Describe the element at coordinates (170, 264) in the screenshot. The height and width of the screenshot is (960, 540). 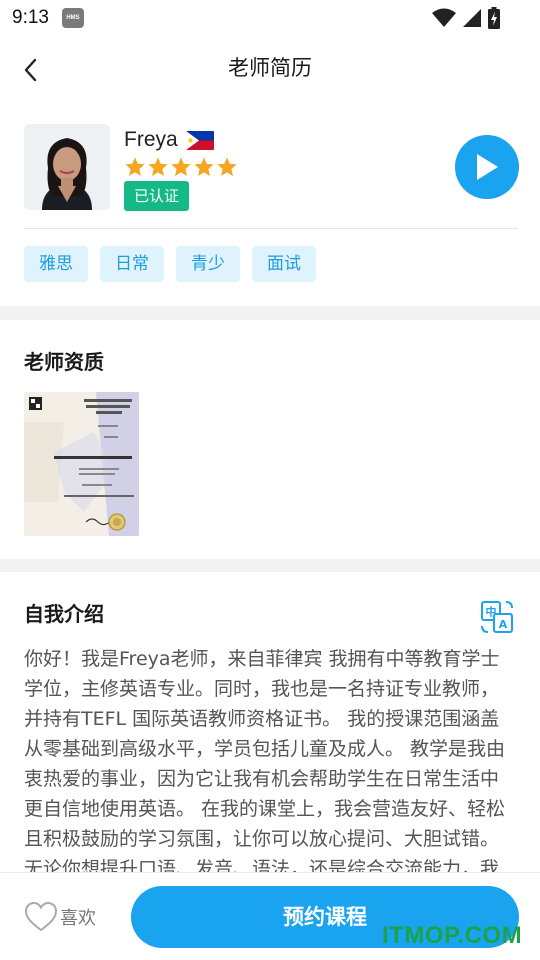
I see `teaching-tags: 雅思 日常 青少 面试` at that location.